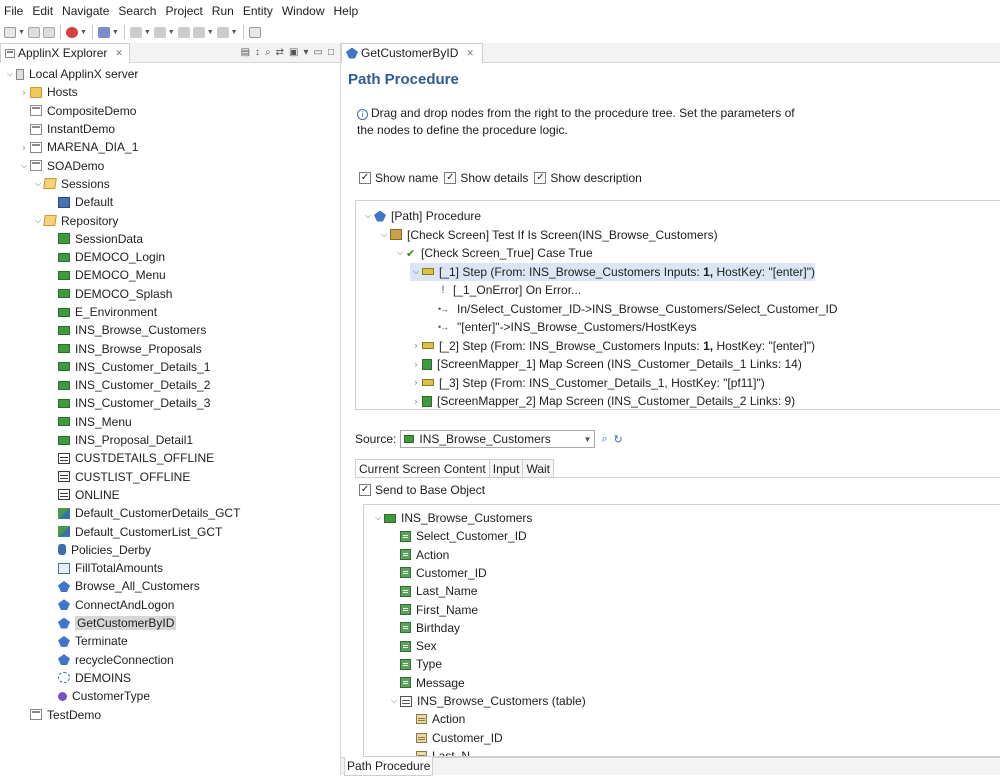 The image size is (1000, 776). What do you see at coordinates (170, 330) in the screenshot?
I see `tree-item: INS_Browse_Customers` at bounding box center [170, 330].